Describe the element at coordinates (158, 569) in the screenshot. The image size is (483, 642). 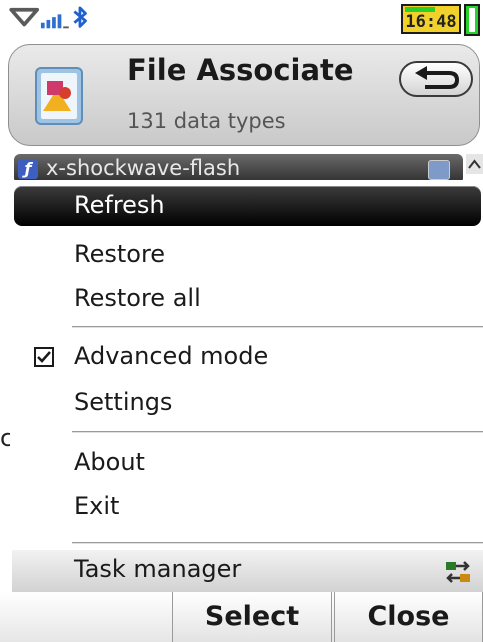
I see `menu-item-label: Task manager` at that location.